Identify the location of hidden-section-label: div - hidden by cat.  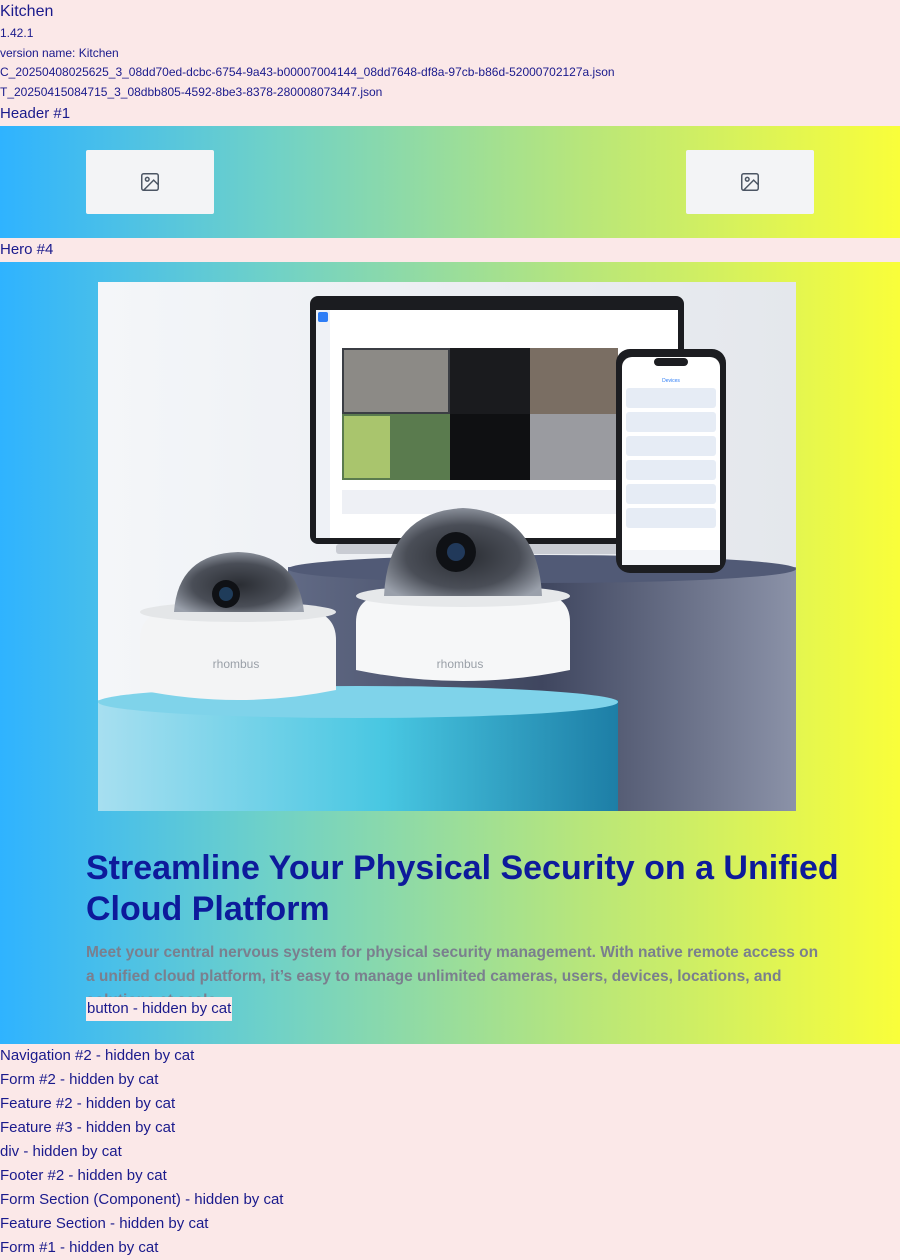
(61, 1151).